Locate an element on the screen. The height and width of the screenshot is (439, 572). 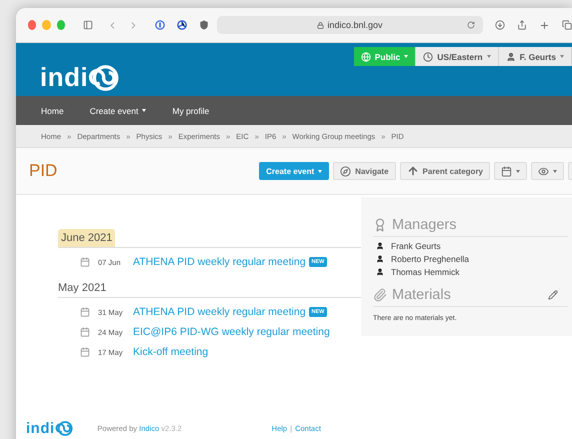
url-text: indico.bnl.gov is located at coordinates (354, 25).